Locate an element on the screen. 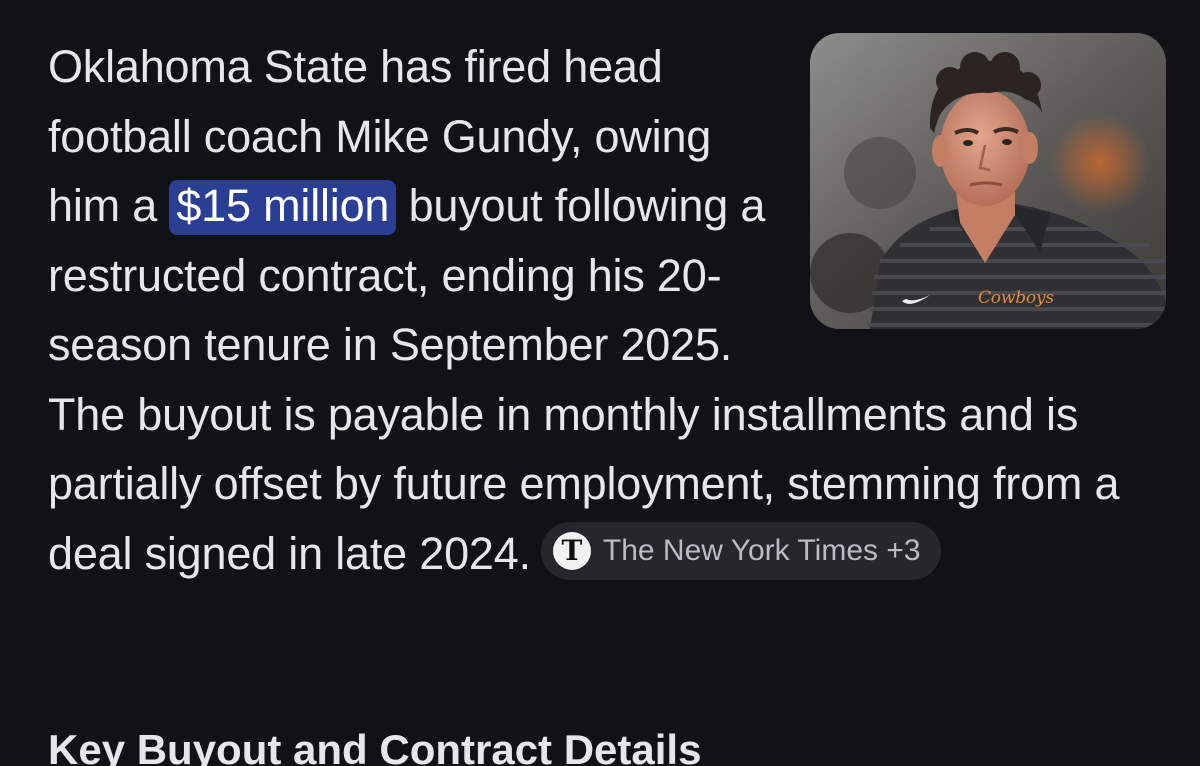 This screenshot has width=1200, height=766. source-label: The New York Times +3 is located at coordinates (761, 550).